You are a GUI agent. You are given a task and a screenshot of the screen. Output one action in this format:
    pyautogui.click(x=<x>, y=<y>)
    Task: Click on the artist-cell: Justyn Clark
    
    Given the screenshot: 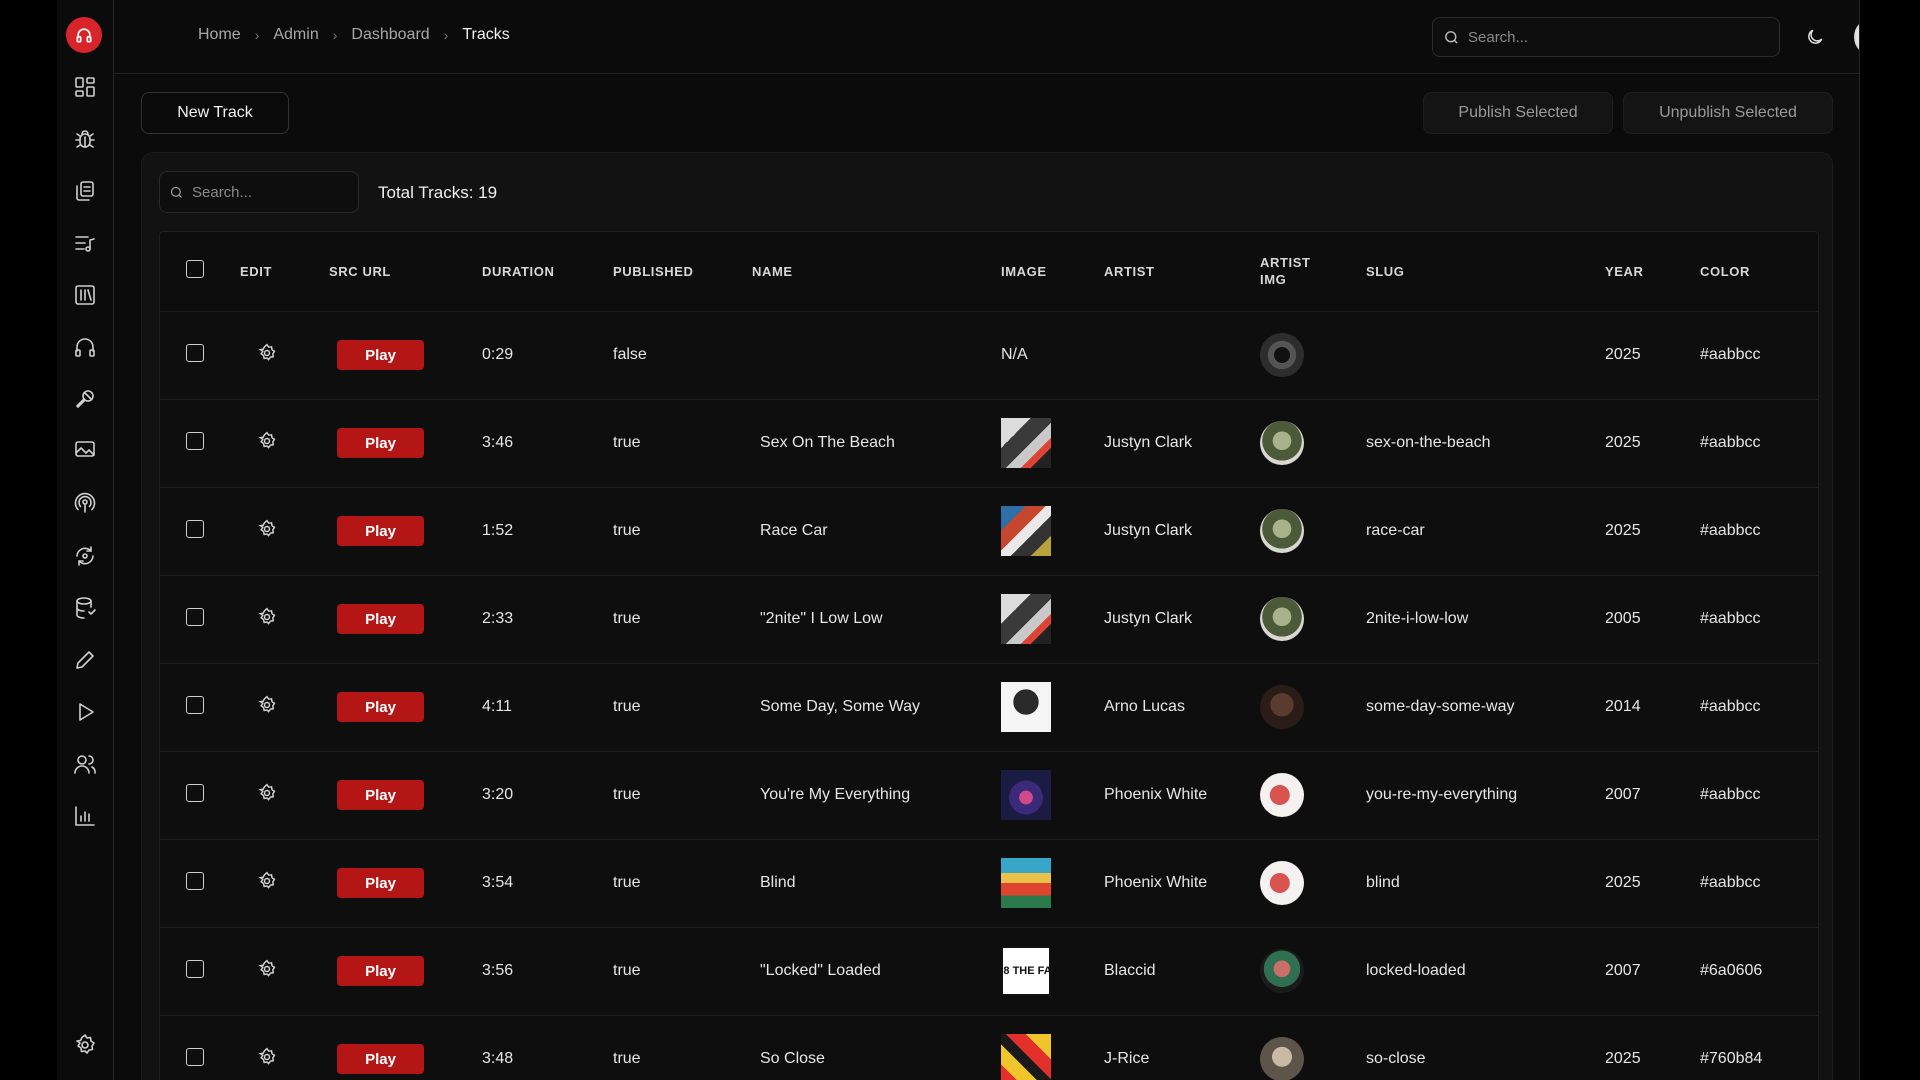 What is the action you would take?
    pyautogui.click(x=1148, y=530)
    